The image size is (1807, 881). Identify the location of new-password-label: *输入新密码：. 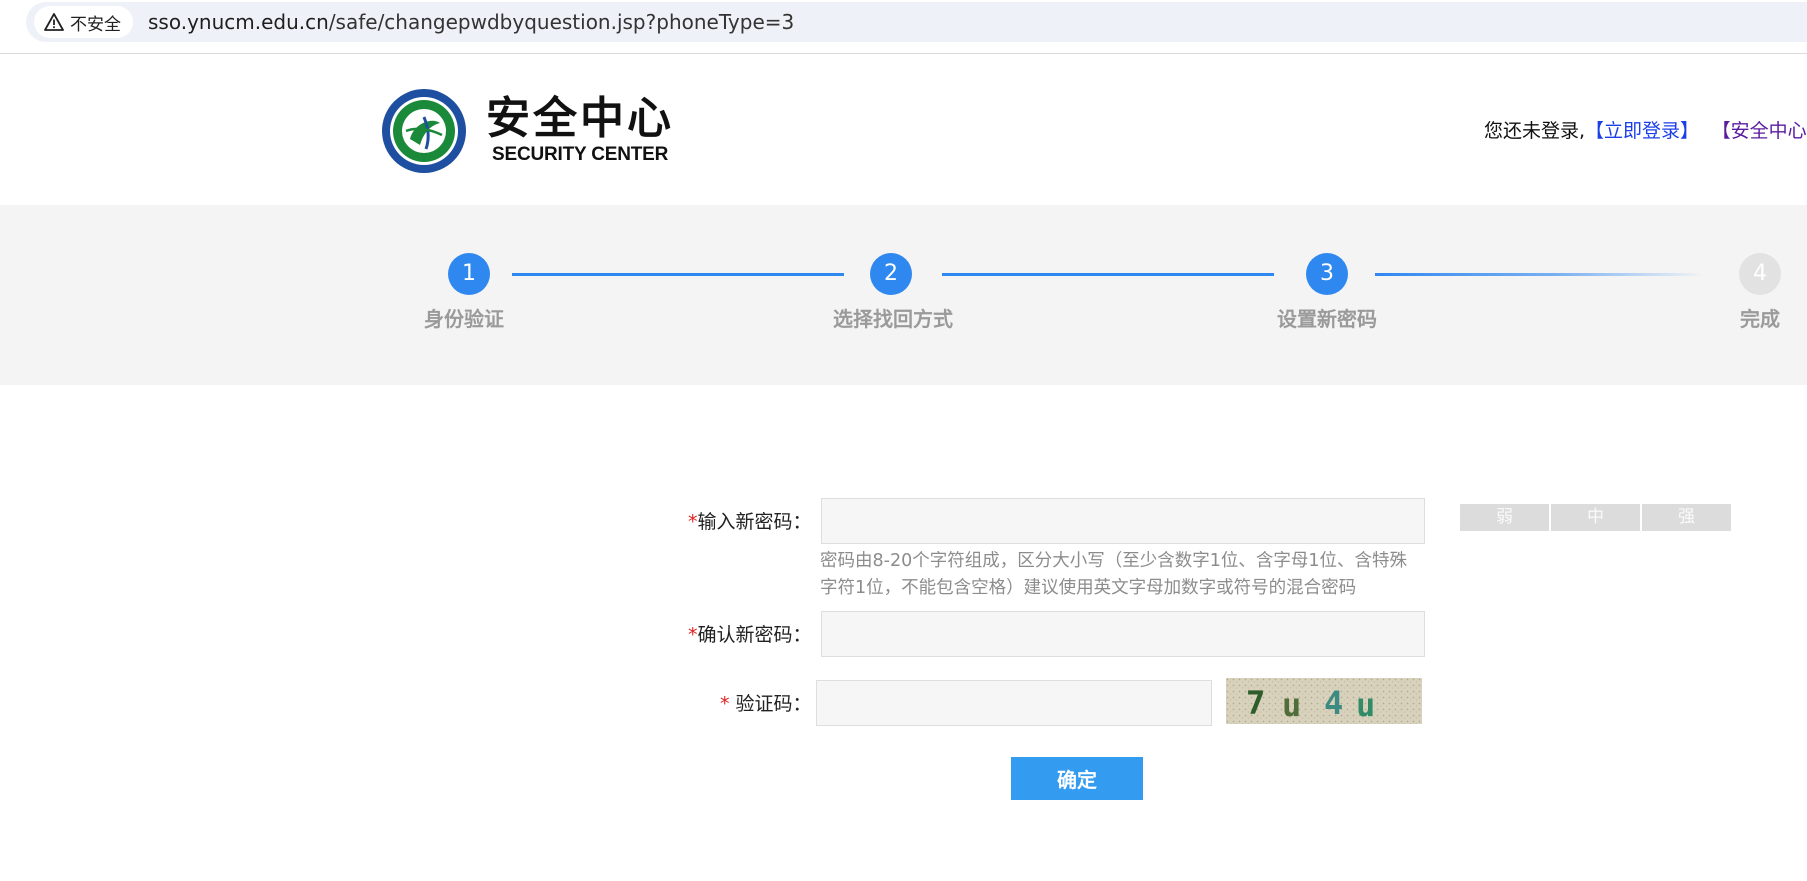
(750, 520).